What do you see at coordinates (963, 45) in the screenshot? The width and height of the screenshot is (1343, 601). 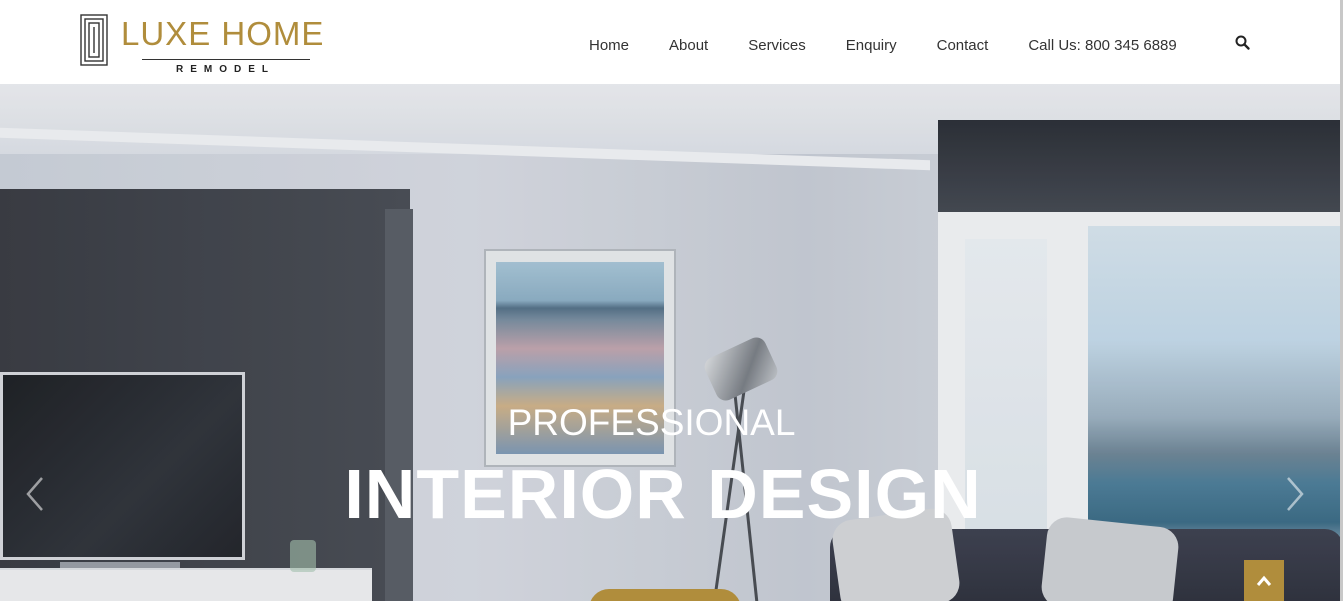 I see `nav-contact: Contact` at bounding box center [963, 45].